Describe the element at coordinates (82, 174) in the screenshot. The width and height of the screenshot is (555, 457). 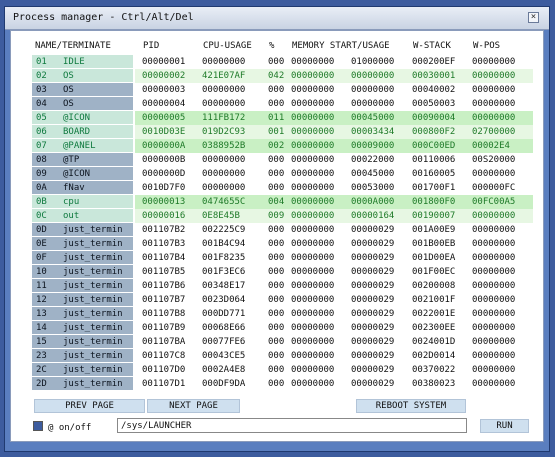
I see `terminate-process-button: 09 @ICON` at that location.